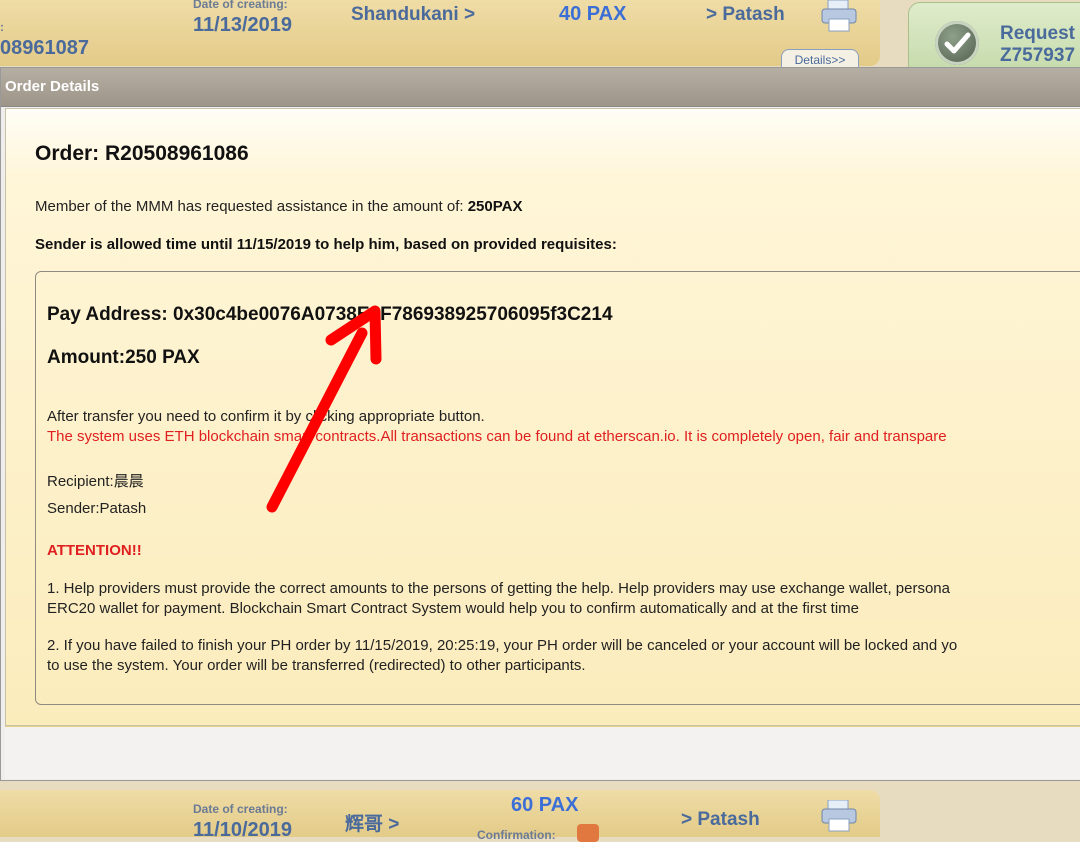 This screenshot has height=842, width=1080. Describe the element at coordinates (1037, 33) in the screenshot. I see `request-label: Request` at that location.